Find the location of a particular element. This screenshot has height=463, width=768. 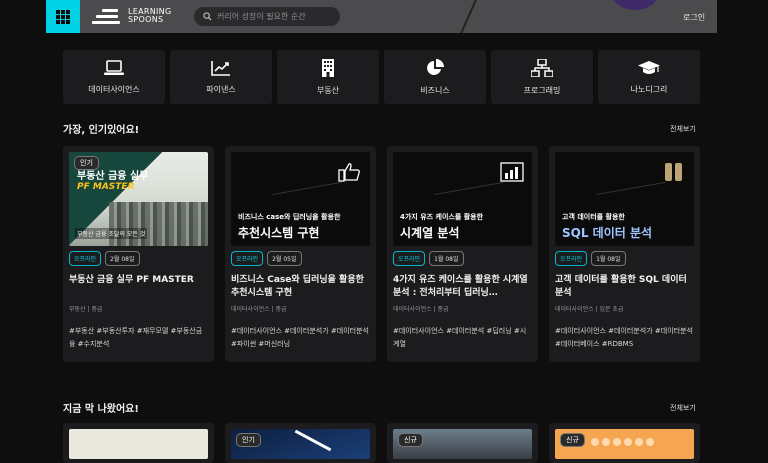

category-label: 나노디그리 is located at coordinates (649, 89).